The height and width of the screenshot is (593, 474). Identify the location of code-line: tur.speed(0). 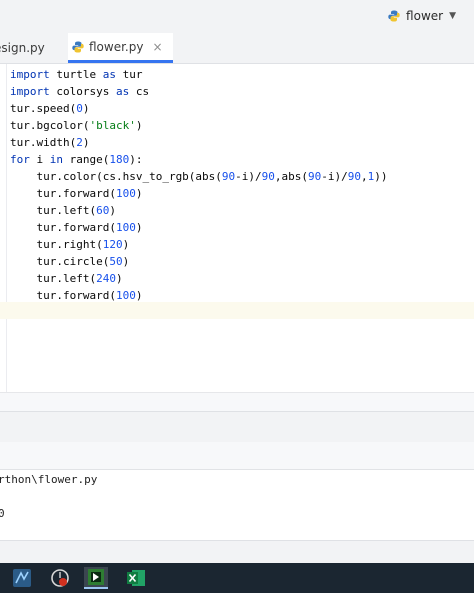
(199, 108).